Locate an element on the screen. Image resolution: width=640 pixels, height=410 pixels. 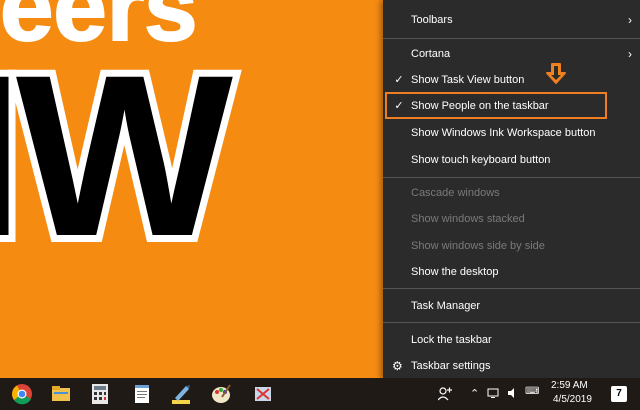
menu-item-label: Show windows side by side is located at coordinates (478, 246).